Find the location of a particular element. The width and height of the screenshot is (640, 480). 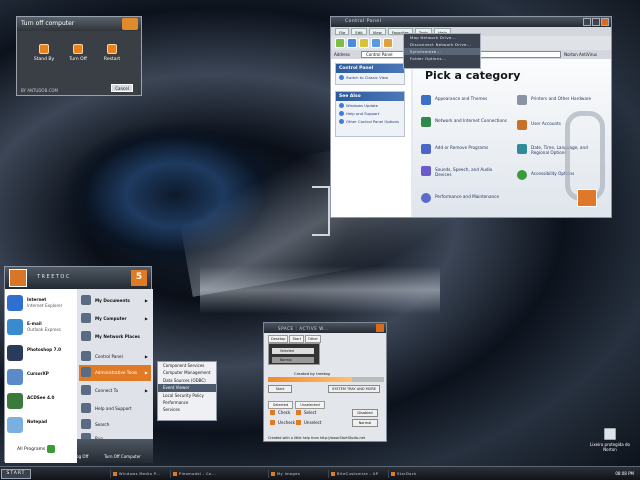

program-acdsee: ACDSee 4.0 is located at coordinates (41, 402).